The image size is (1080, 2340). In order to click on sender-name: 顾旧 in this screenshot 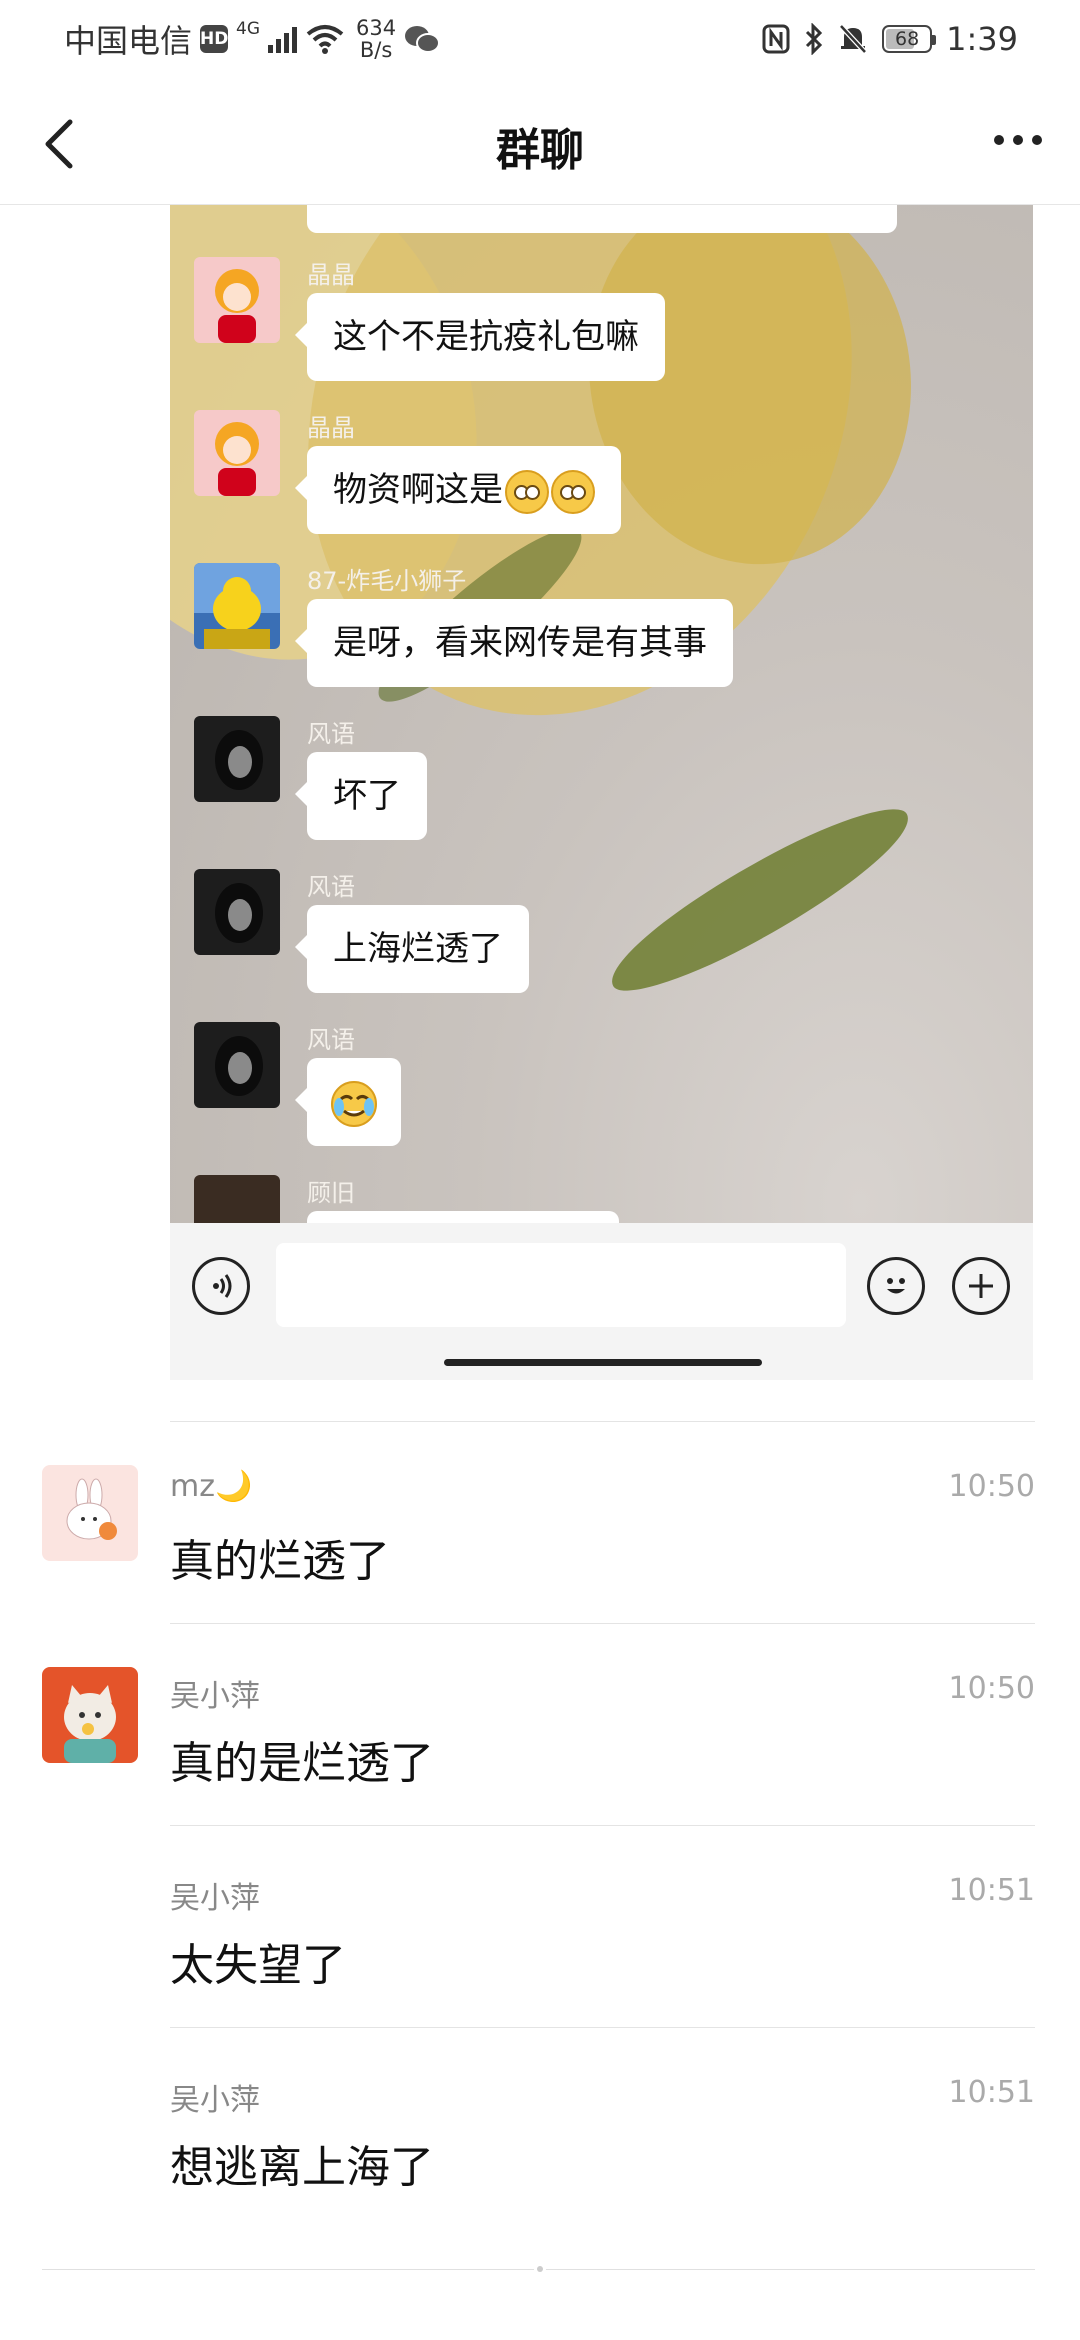, I will do `click(331, 1193)`.